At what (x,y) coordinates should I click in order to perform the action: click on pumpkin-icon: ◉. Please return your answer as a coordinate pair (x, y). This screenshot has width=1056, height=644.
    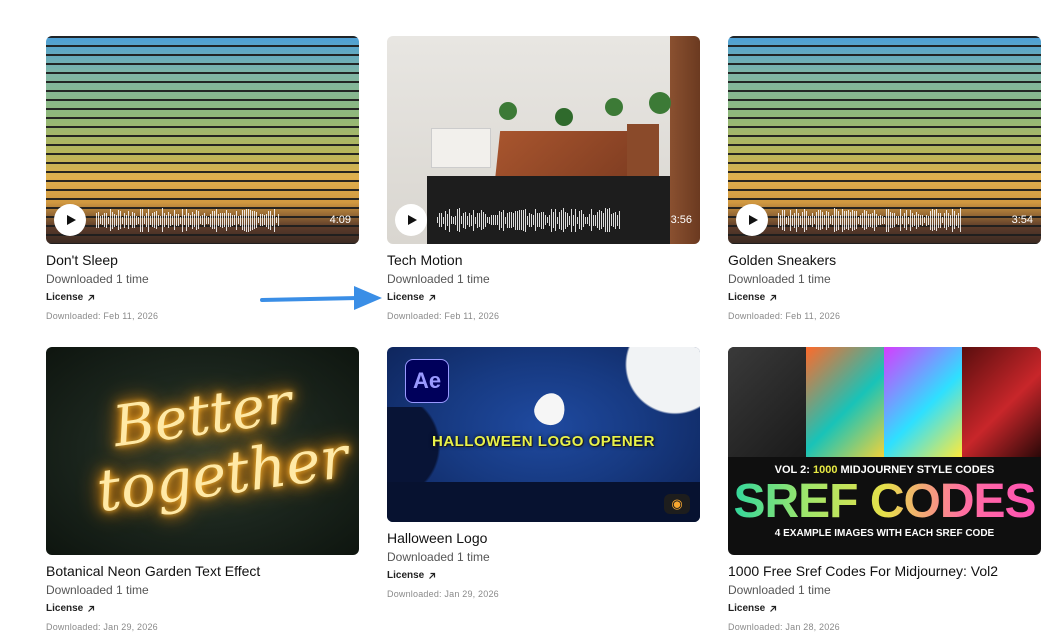
    Looking at the image, I should click on (677, 504).